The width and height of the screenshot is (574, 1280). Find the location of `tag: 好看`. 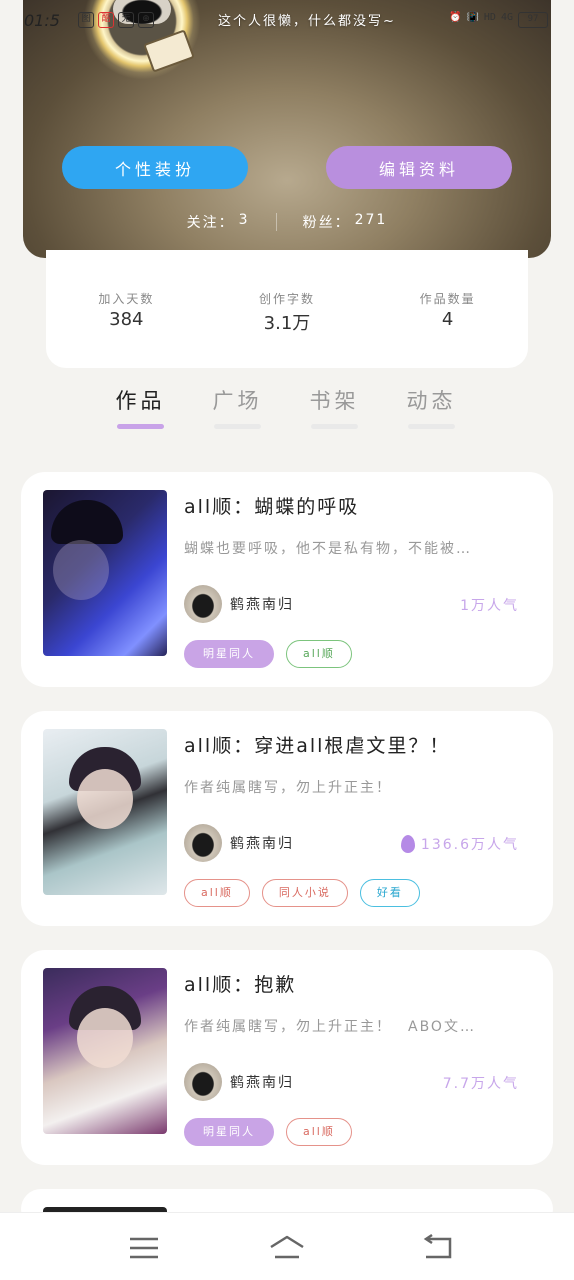

tag: 好看 is located at coordinates (389, 893).